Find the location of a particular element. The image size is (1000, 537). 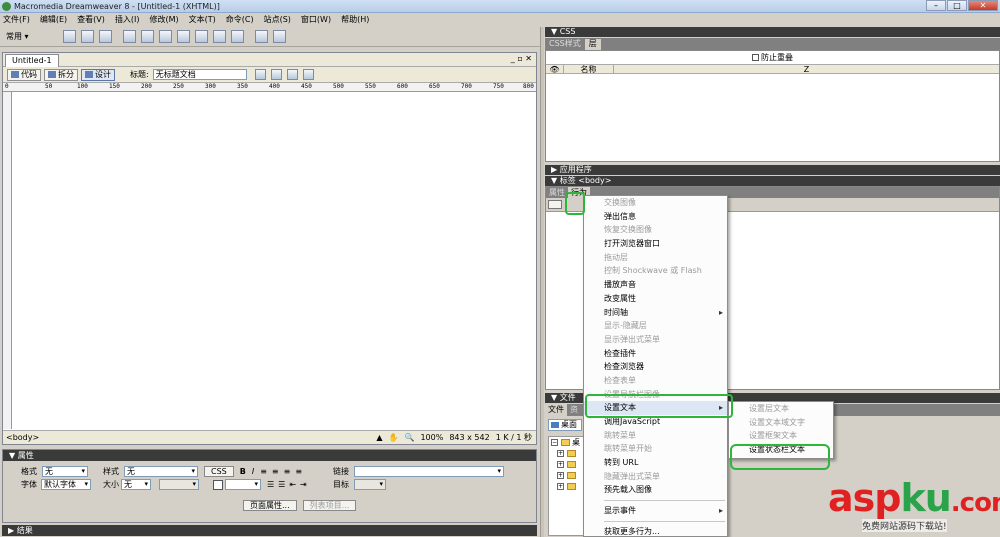

col-z: Z is located at coordinates (806, 69).